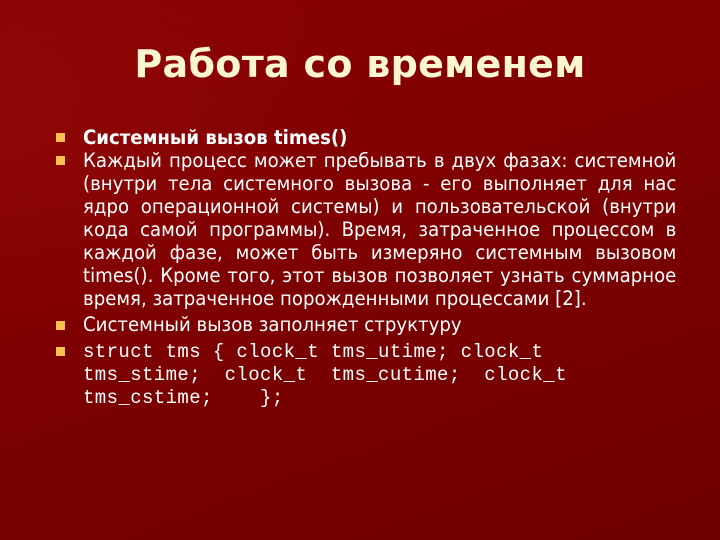 Image resolution: width=720 pixels, height=540 pixels. What do you see at coordinates (215, 137) in the screenshot?
I see `bullet-text: Системный вызов times()` at bounding box center [215, 137].